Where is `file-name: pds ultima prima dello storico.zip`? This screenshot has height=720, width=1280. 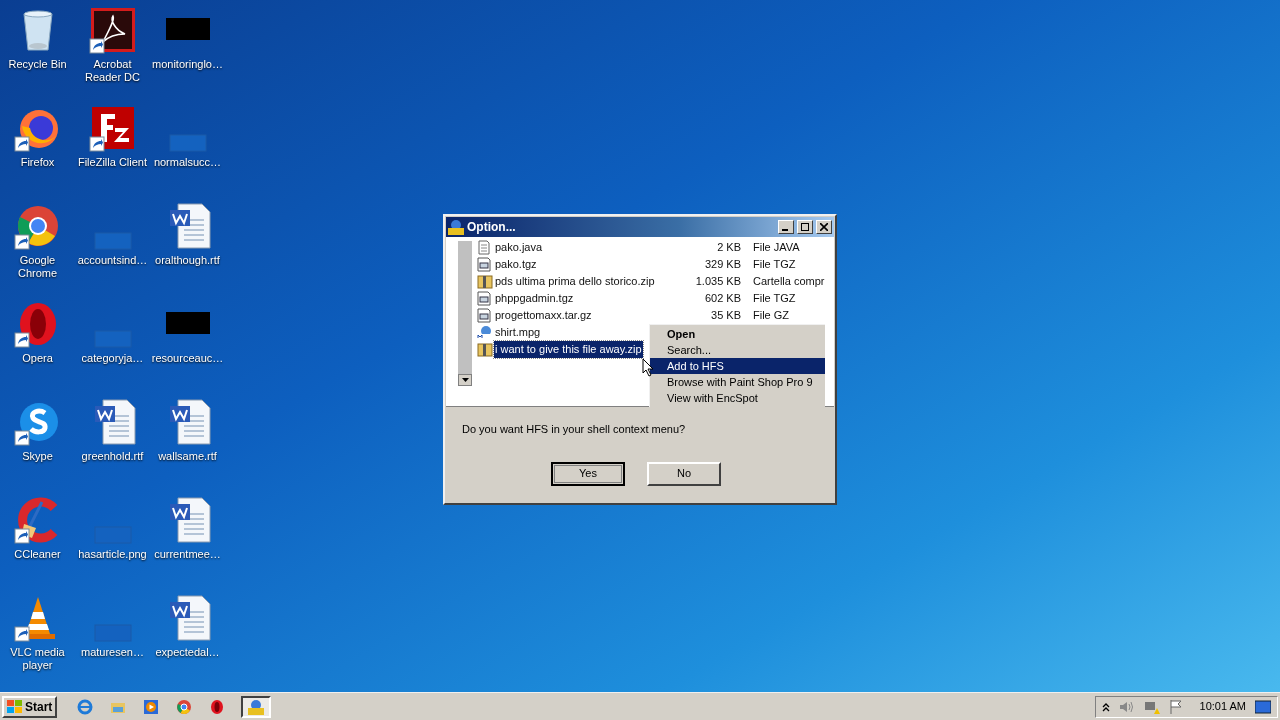 file-name: pds ultima prima dello storico.zip is located at coordinates (575, 281).